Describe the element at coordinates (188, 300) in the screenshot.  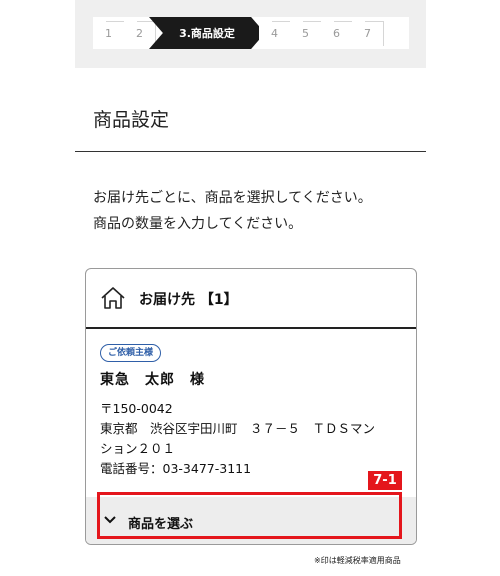
I see `delivery-card-title: お届け先 【1】` at that location.